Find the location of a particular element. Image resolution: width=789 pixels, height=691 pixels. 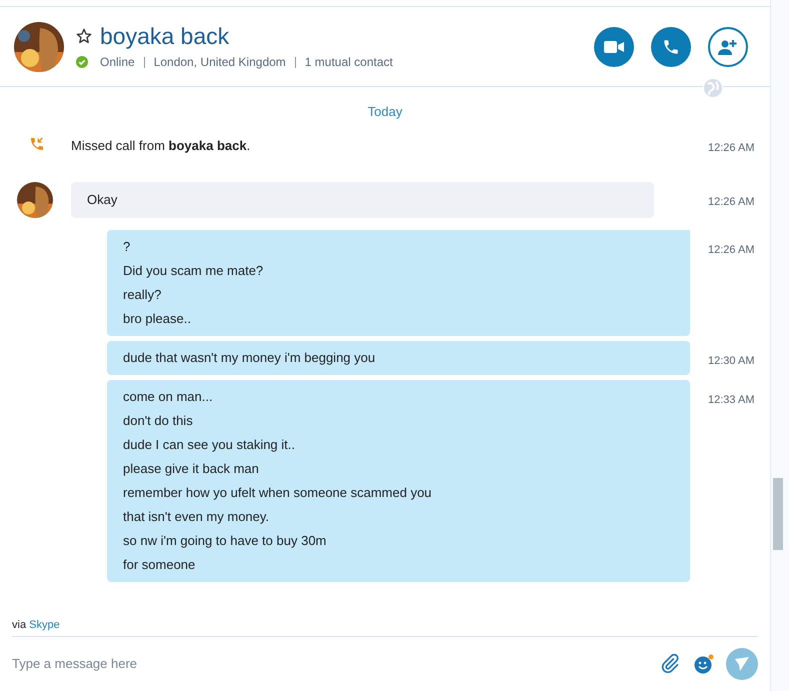

add-person-icon is located at coordinates (728, 46).